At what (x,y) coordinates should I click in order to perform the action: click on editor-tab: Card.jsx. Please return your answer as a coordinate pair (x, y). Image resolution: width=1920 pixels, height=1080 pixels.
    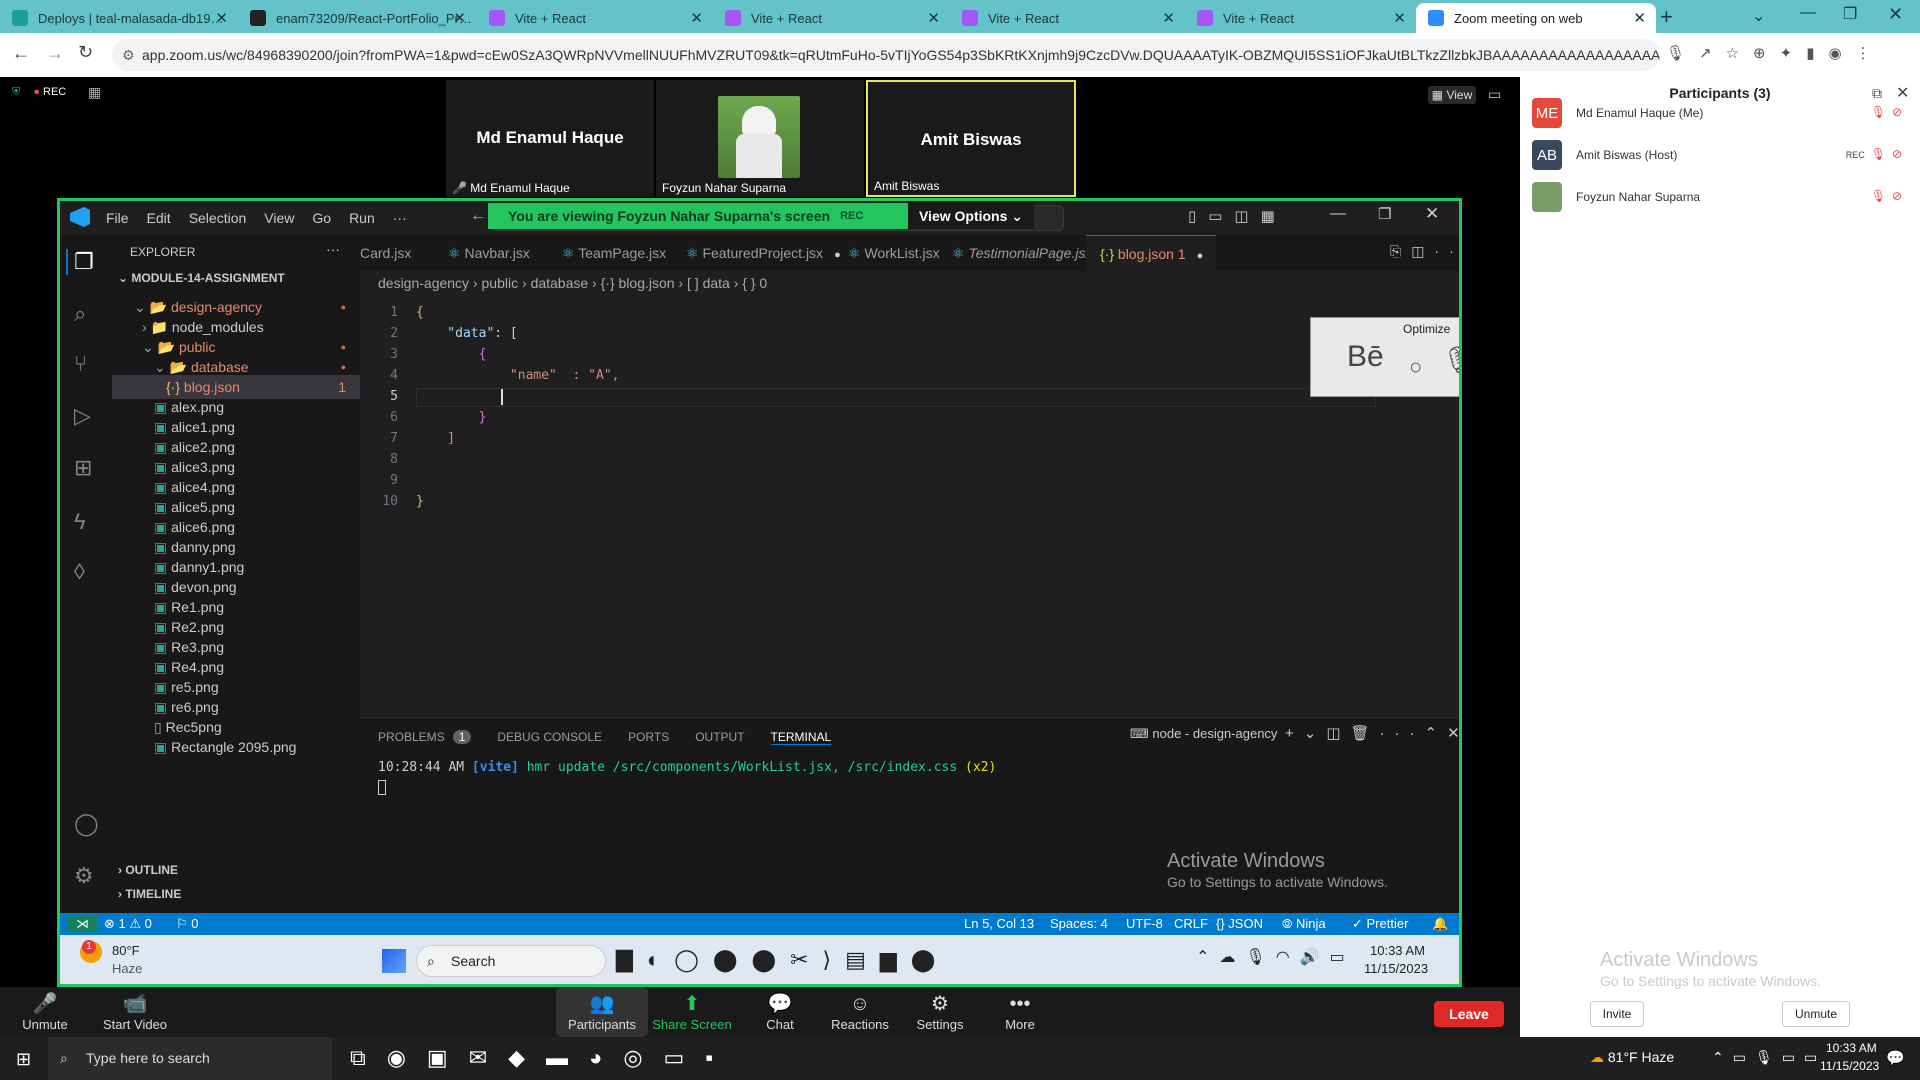
    Looking at the image, I should click on (397, 253).